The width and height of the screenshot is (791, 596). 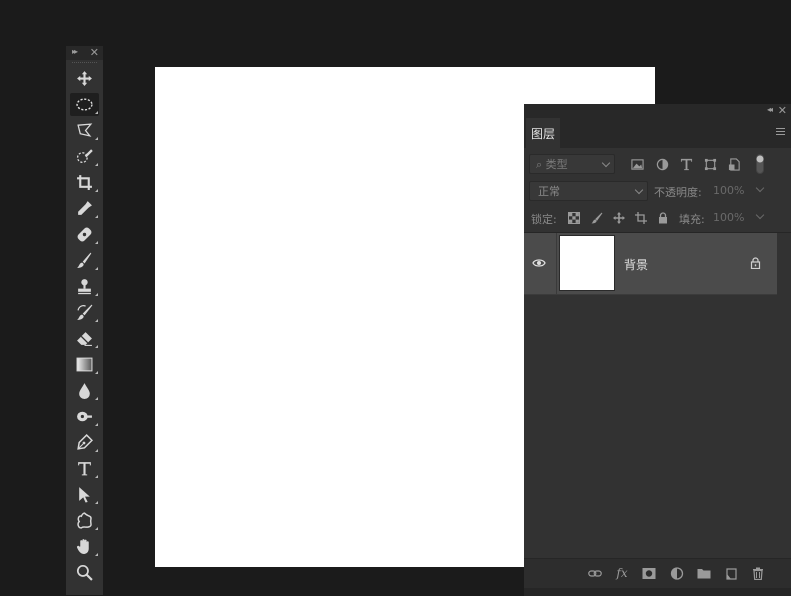 What do you see at coordinates (784, 395) in the screenshot?
I see `layers-scrollbar` at bounding box center [784, 395].